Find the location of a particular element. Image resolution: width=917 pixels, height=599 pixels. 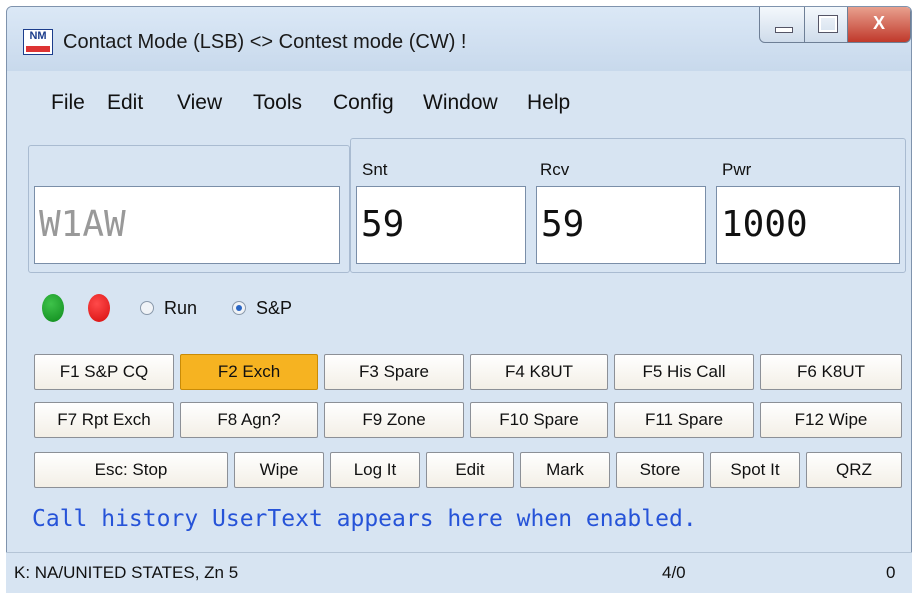

menu-edit: Edit is located at coordinates (125, 103).